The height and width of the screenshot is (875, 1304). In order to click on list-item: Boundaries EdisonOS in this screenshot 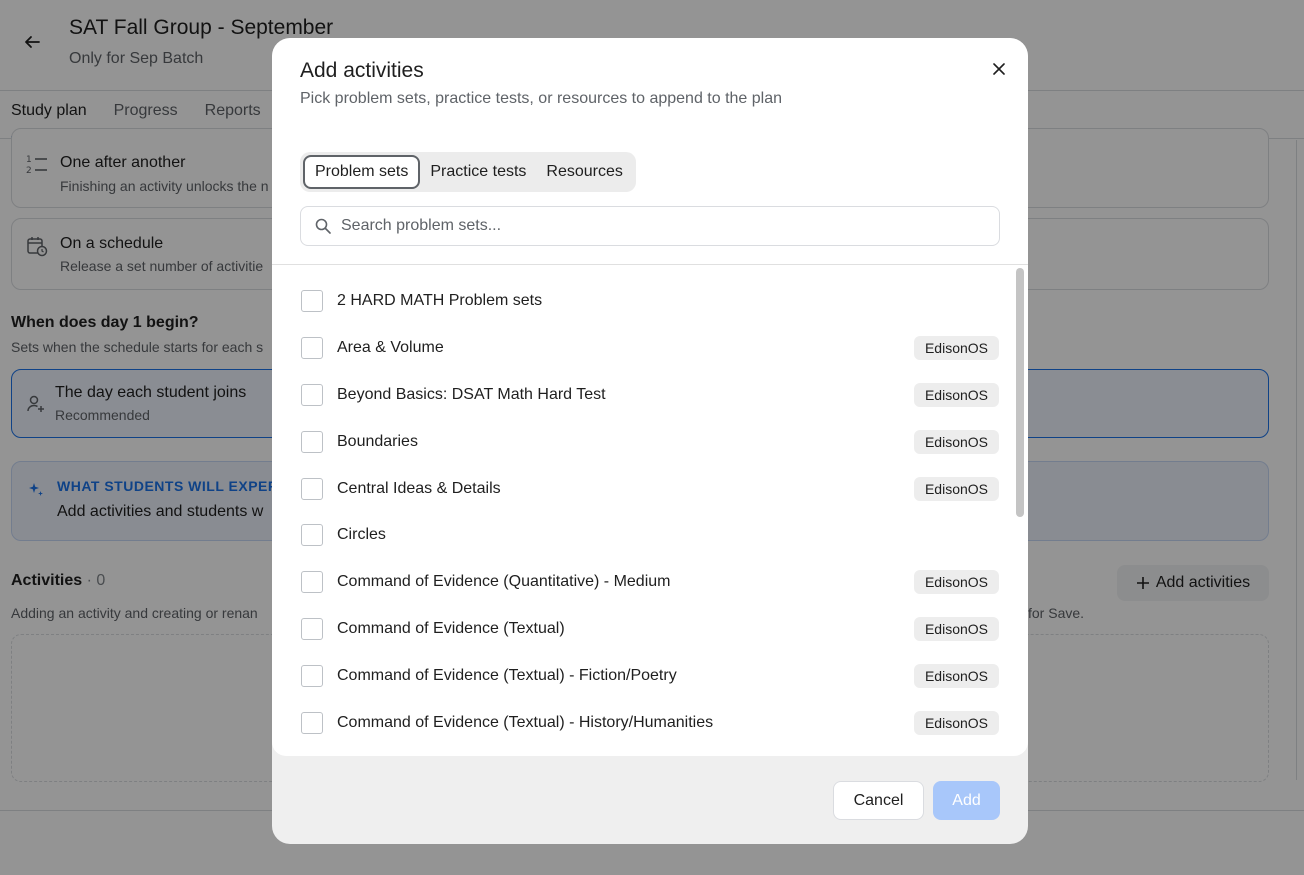, I will do `click(642, 441)`.